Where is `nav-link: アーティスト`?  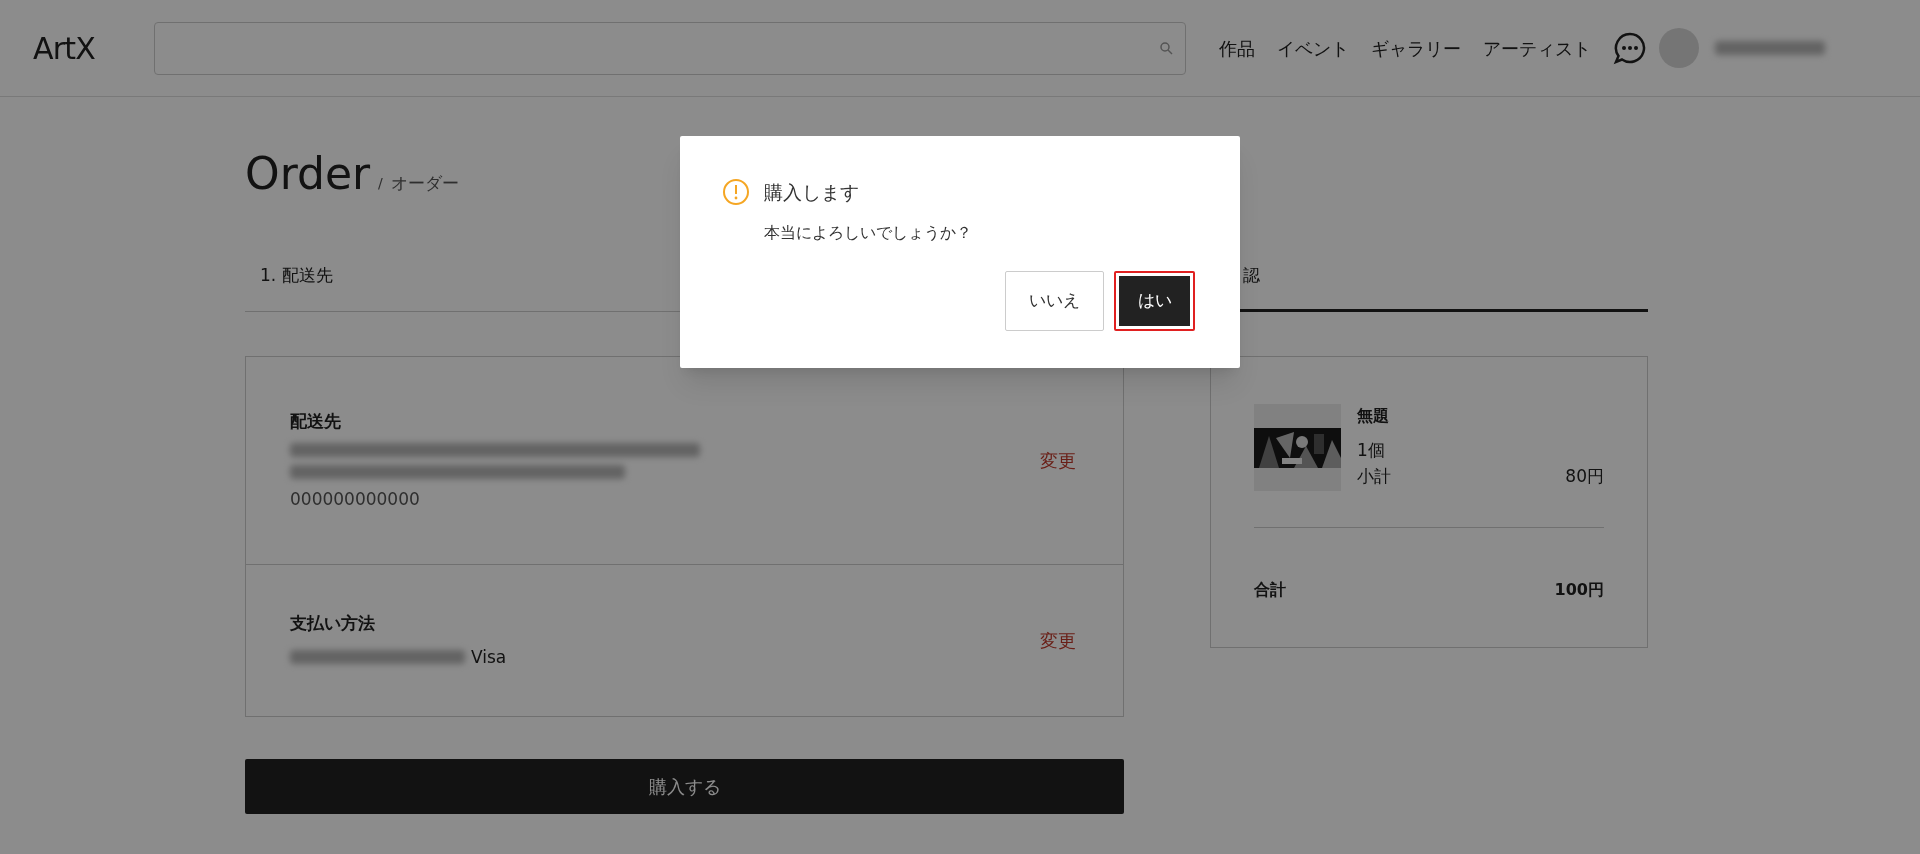 nav-link: アーティスト is located at coordinates (1537, 48).